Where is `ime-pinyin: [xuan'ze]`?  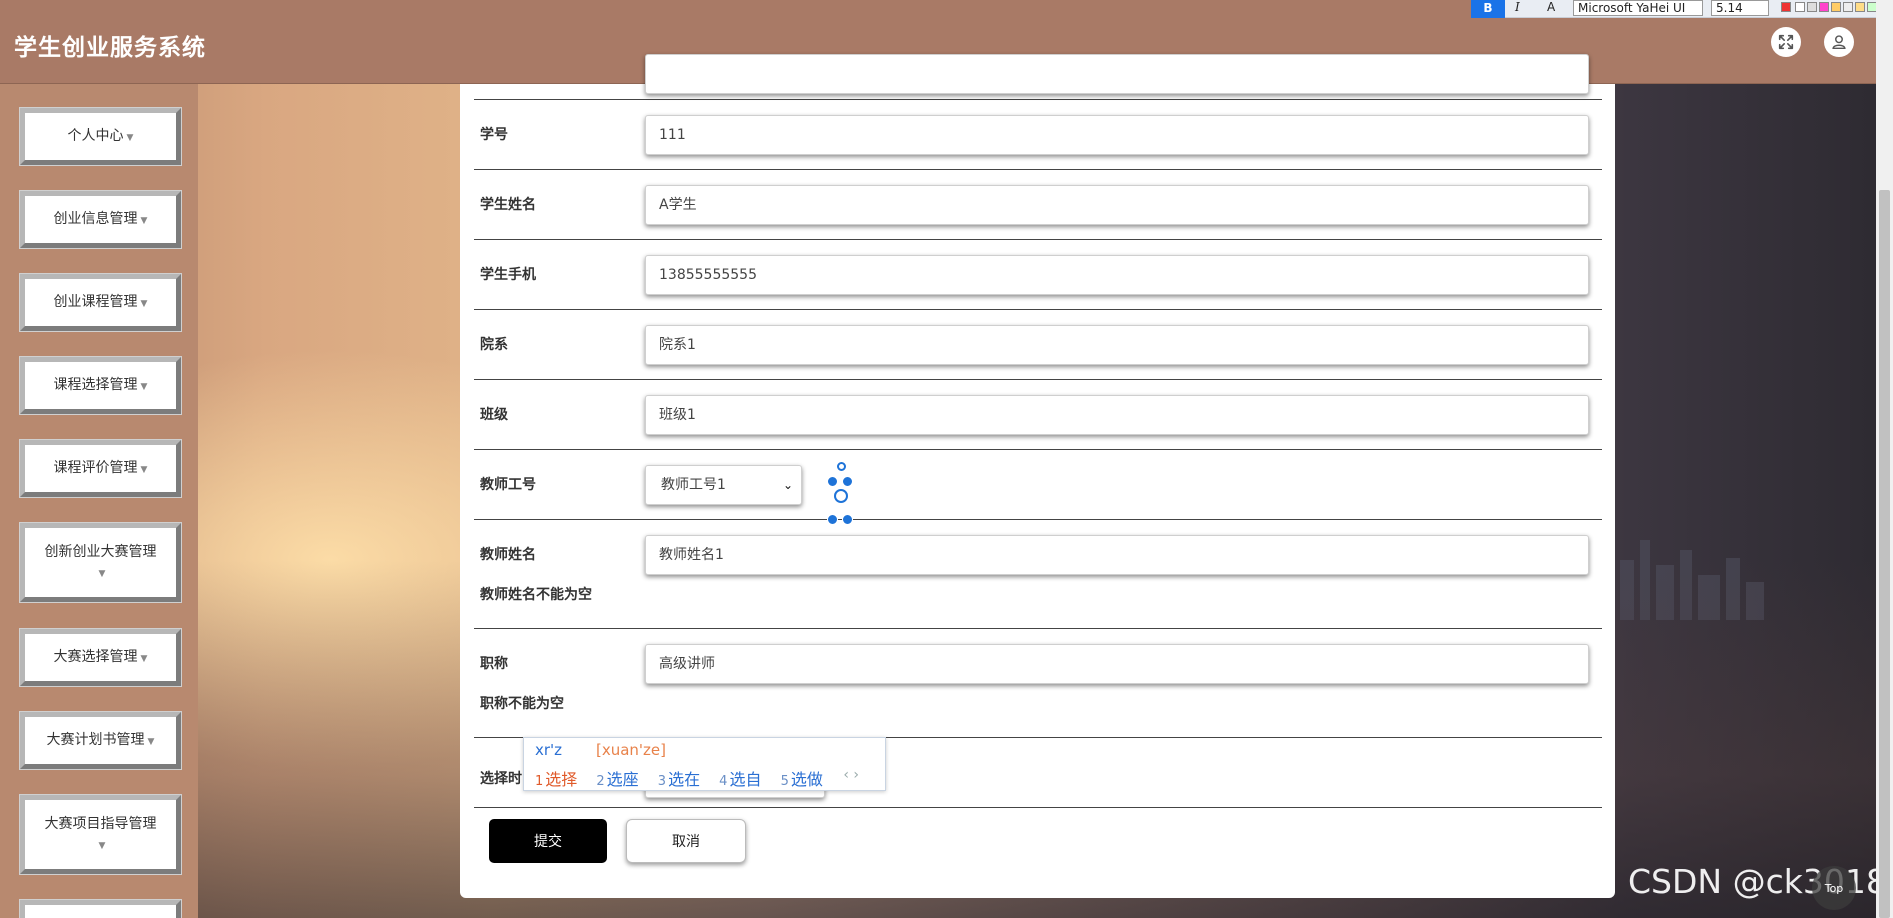
ime-pinyin: [xuan'ze] is located at coordinates (631, 750).